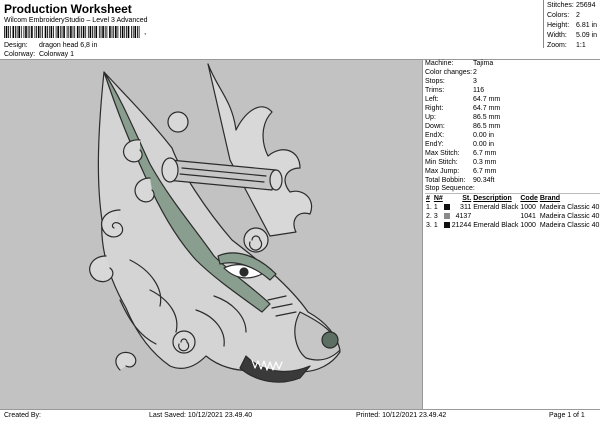  I want to click on info-row: EndY: 0.00 in, so click(512, 145).